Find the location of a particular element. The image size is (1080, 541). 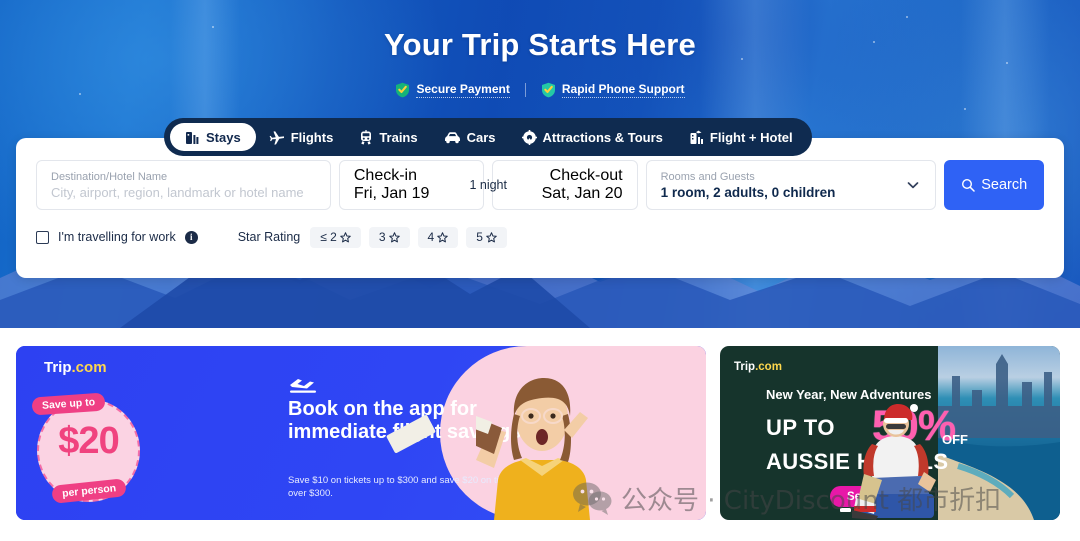

carousel-dot is located at coordinates (845, 510).